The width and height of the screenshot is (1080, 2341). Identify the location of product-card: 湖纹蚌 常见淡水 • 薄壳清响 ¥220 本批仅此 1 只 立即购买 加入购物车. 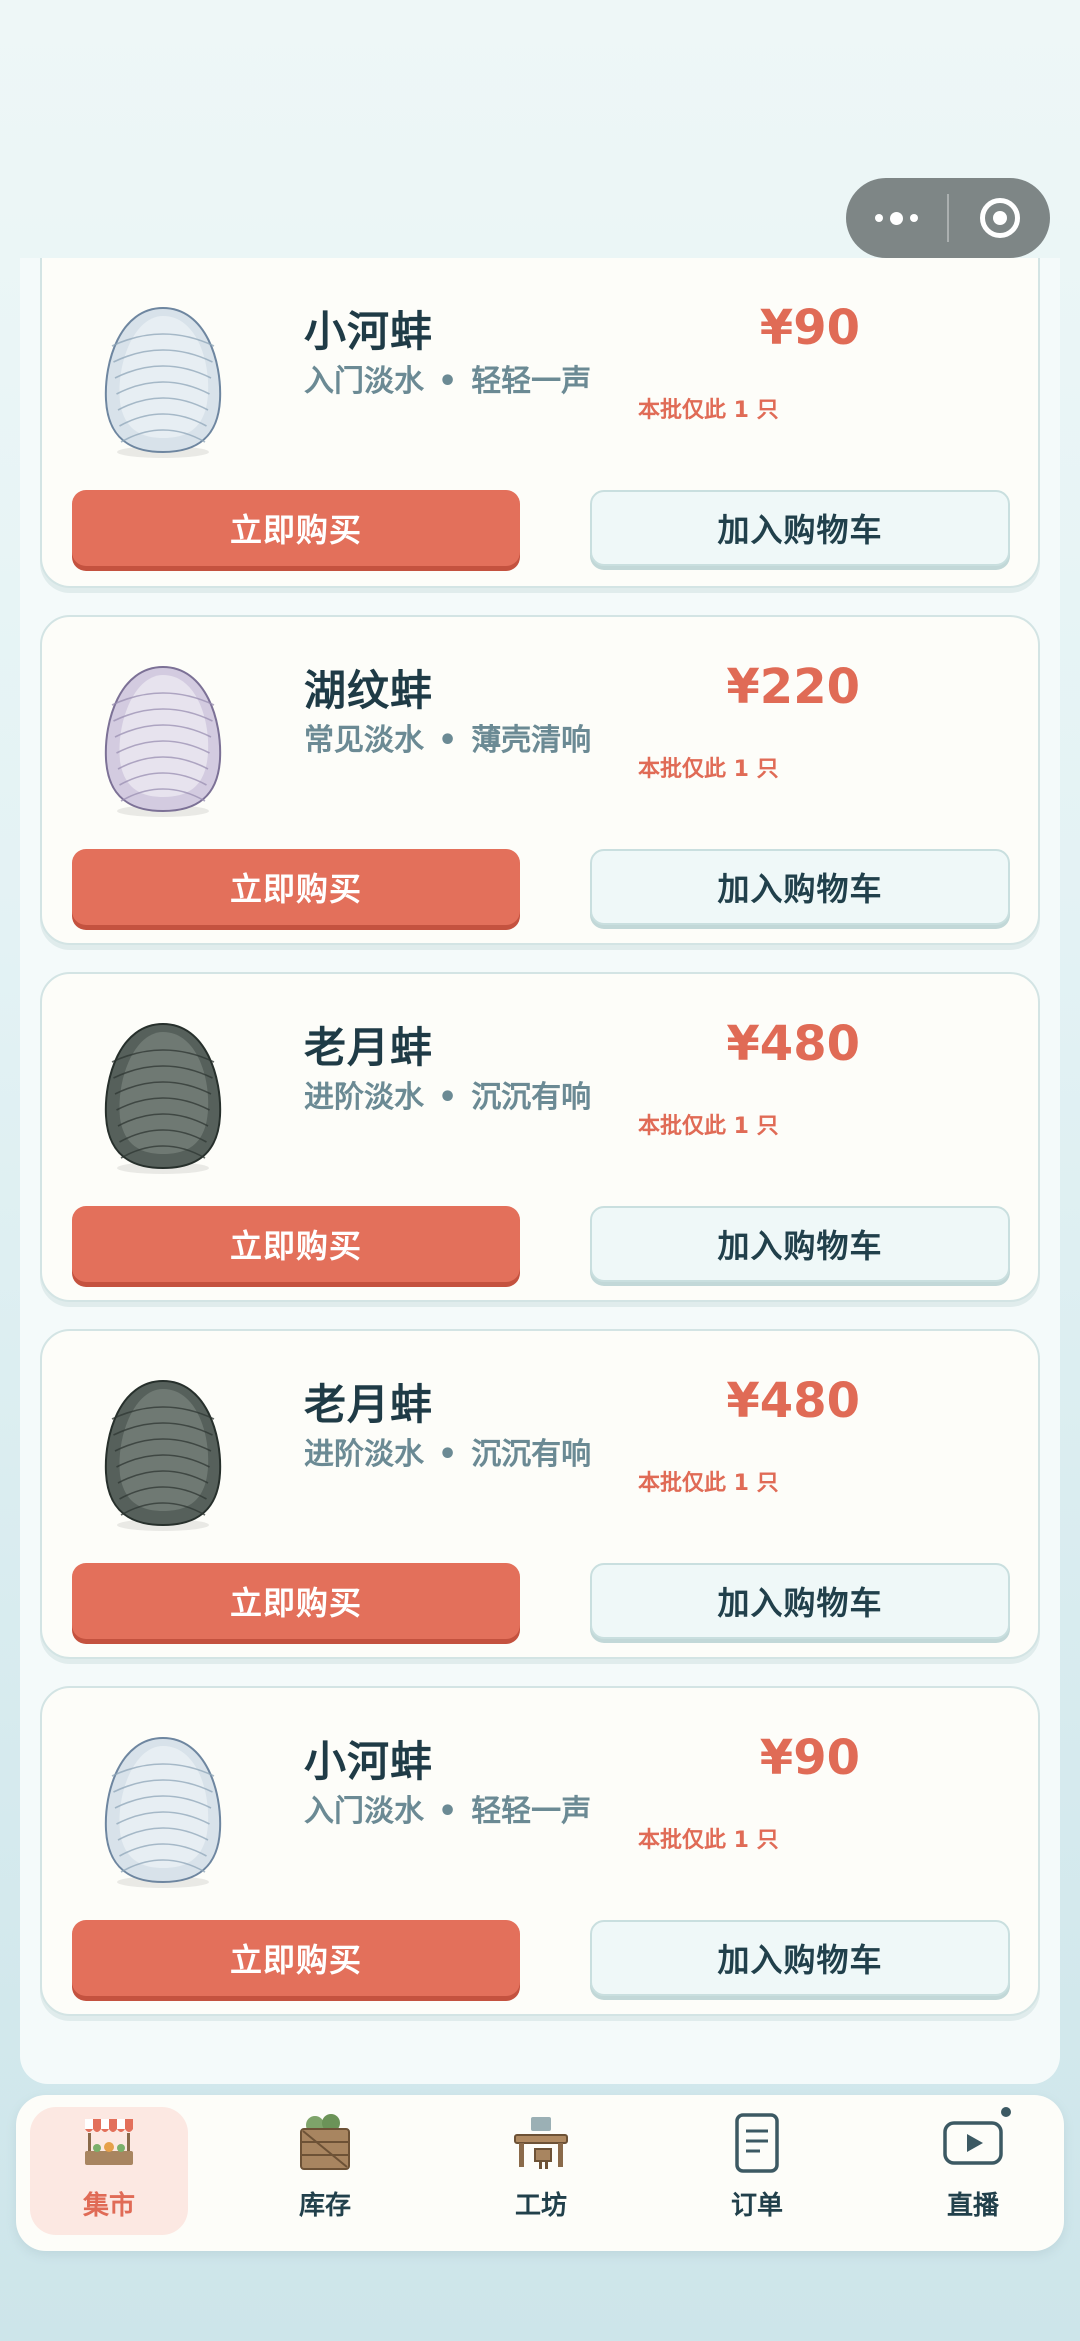
(540, 780).